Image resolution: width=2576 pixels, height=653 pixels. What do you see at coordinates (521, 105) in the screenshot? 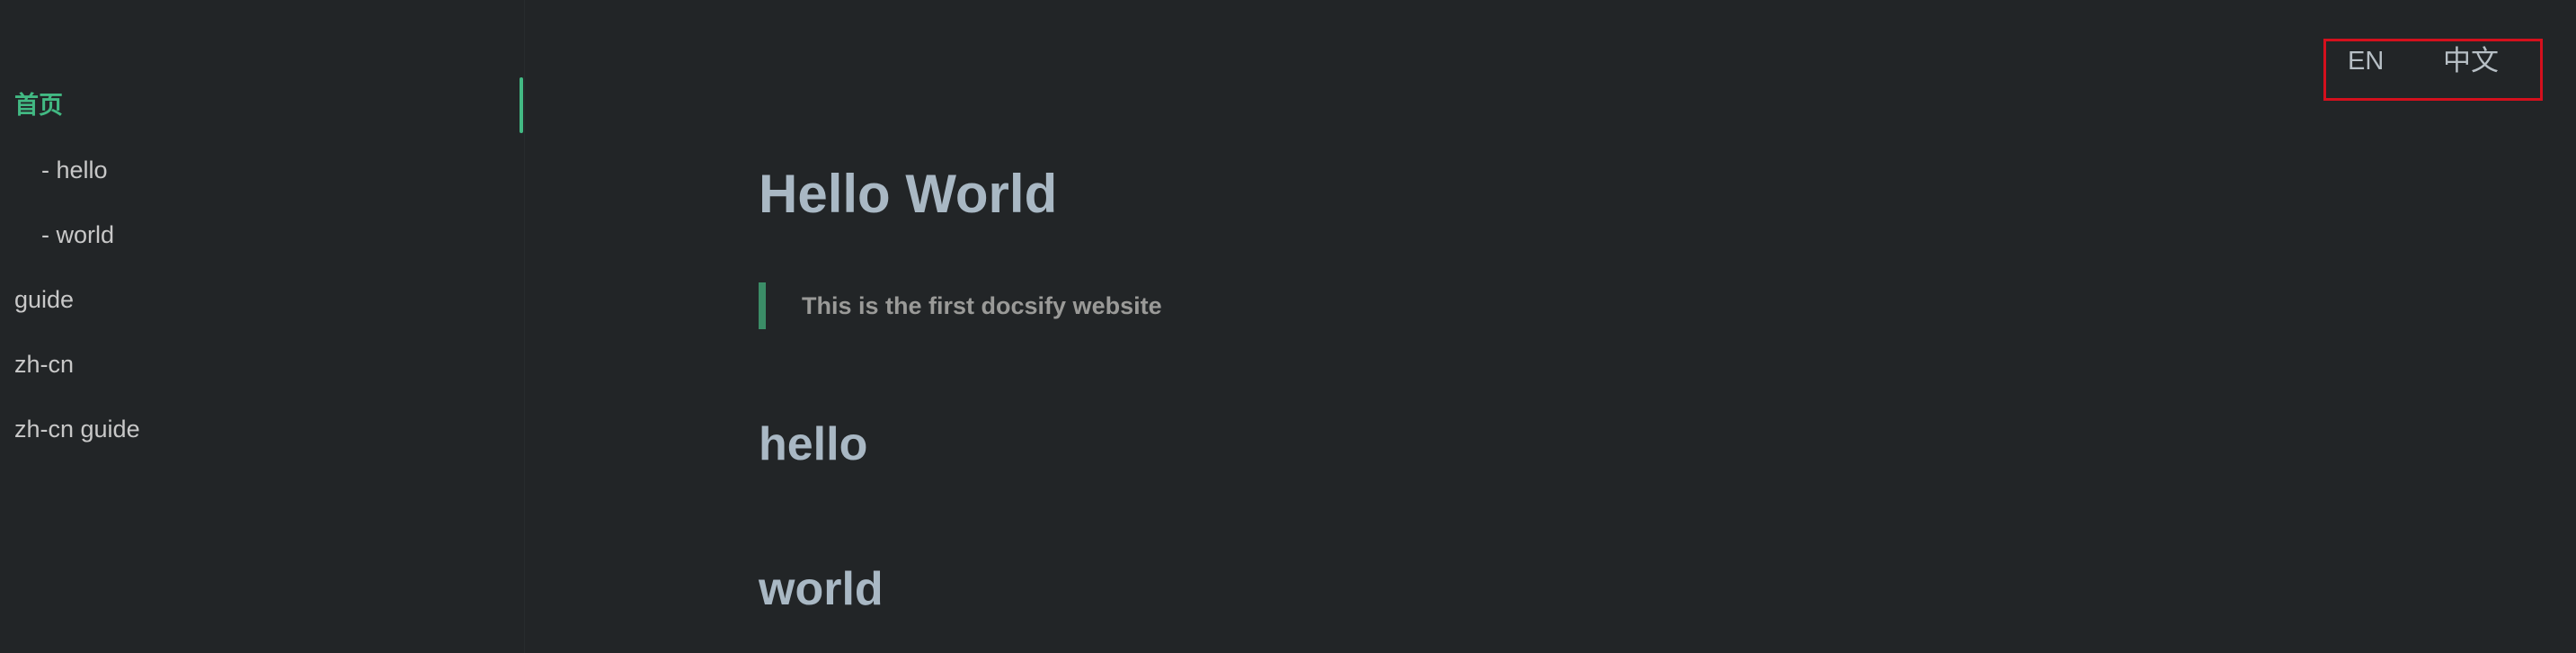
I see `sidebar-toggle-indicator` at bounding box center [521, 105].